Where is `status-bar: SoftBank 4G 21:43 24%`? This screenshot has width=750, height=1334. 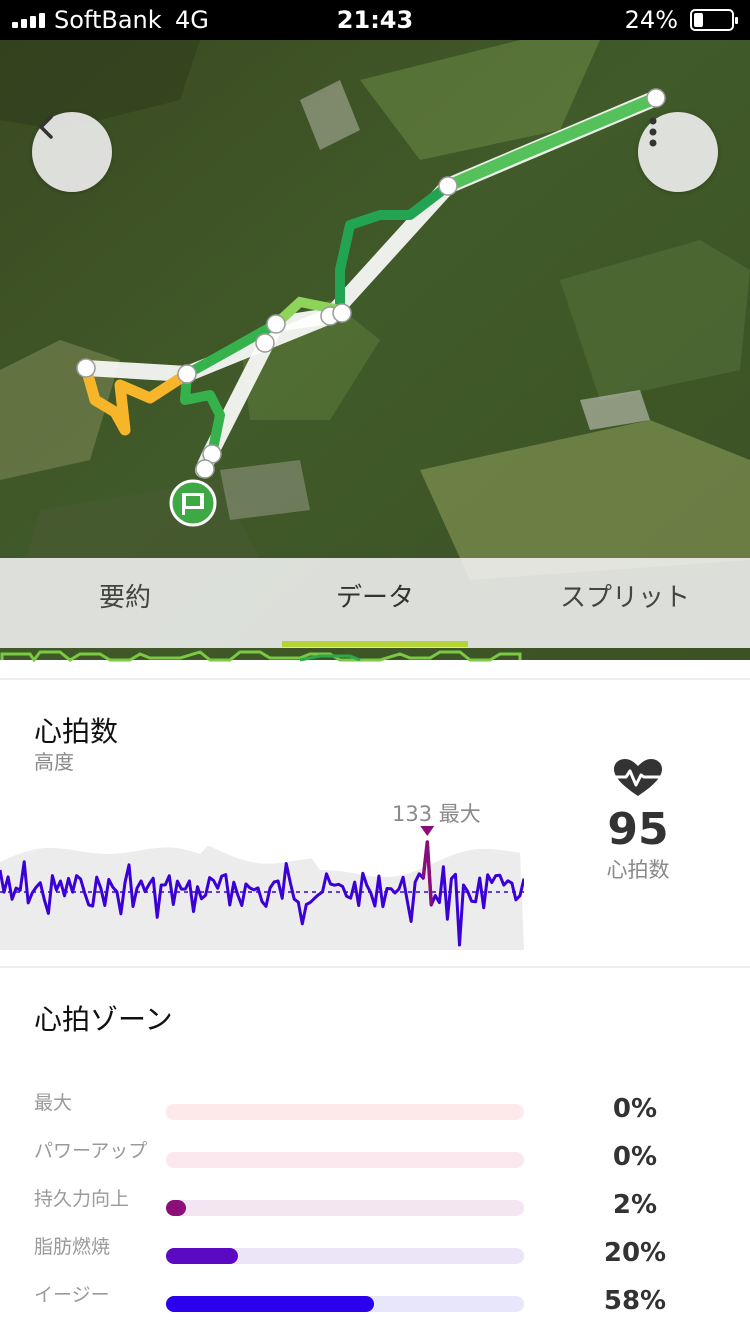
status-bar: SoftBank 4G 21:43 24% is located at coordinates (375, 20).